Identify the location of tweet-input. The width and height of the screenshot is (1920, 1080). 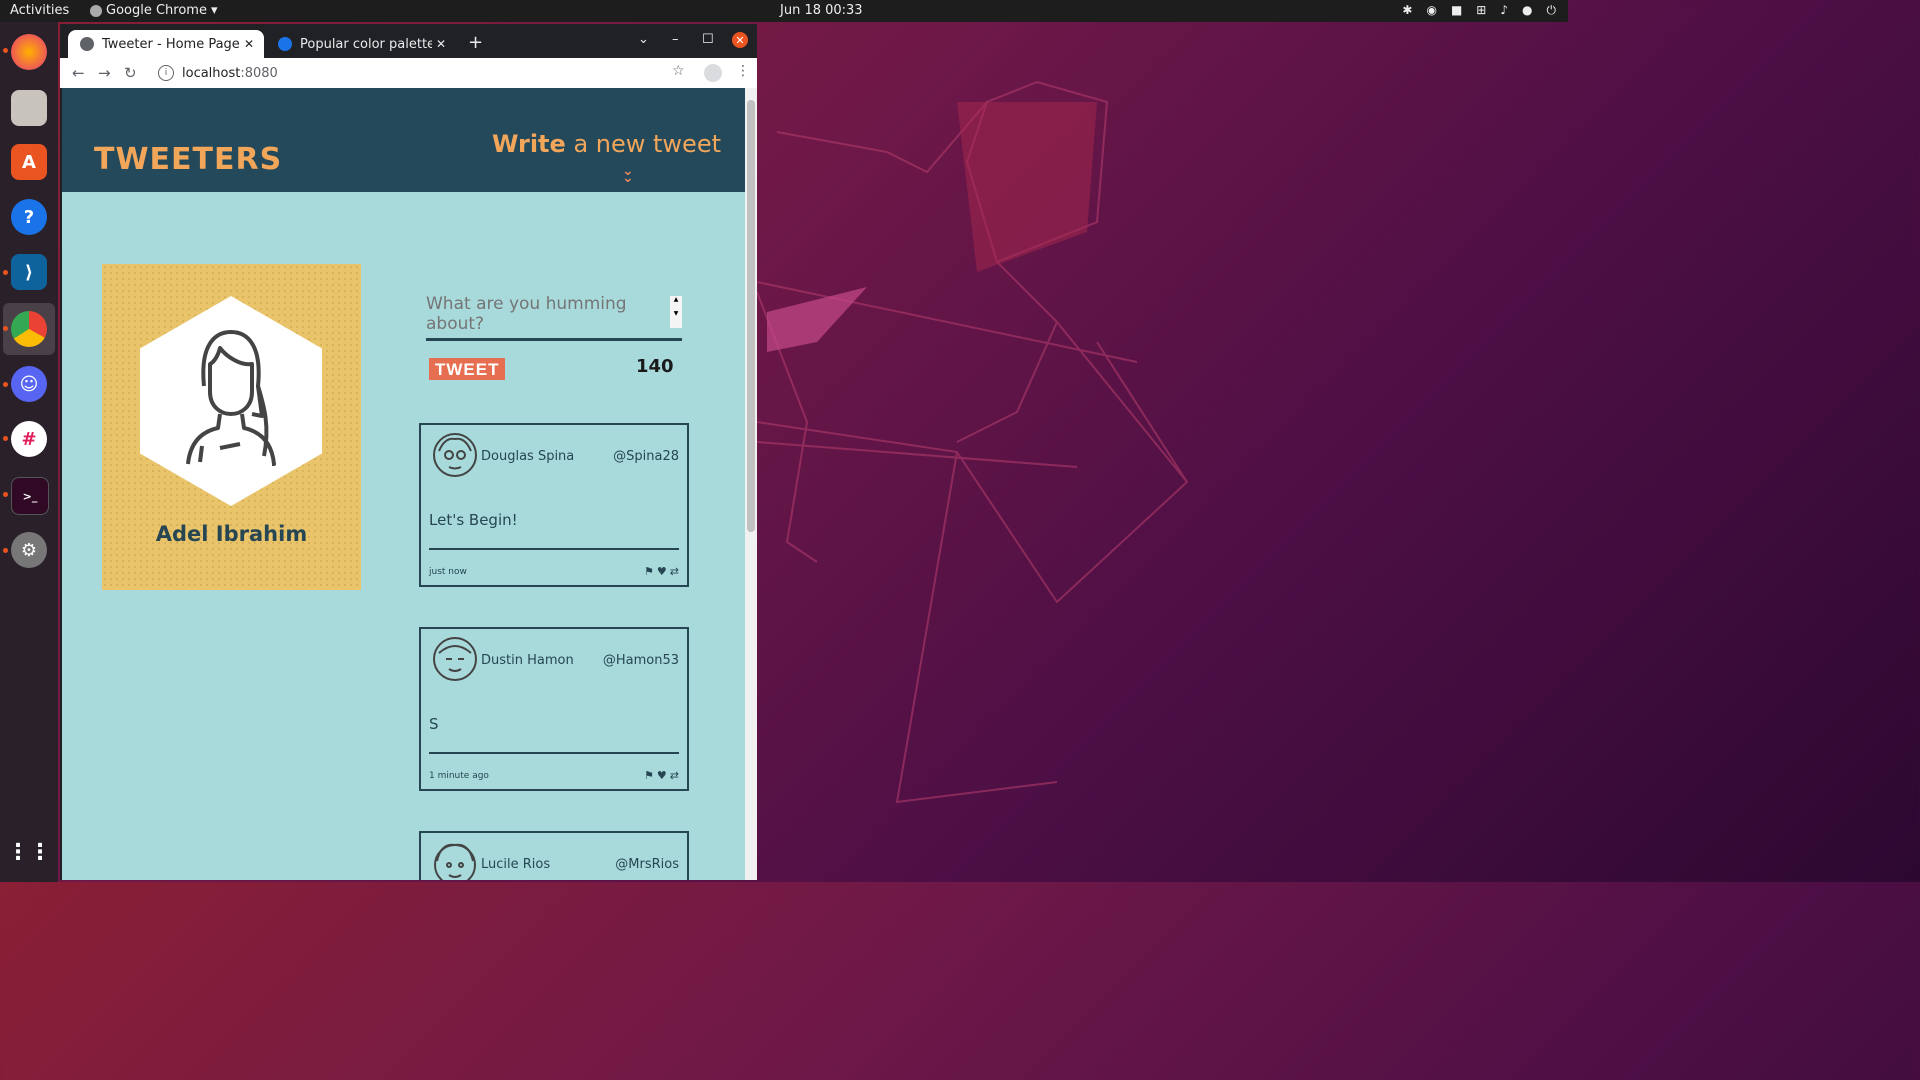
(547, 312).